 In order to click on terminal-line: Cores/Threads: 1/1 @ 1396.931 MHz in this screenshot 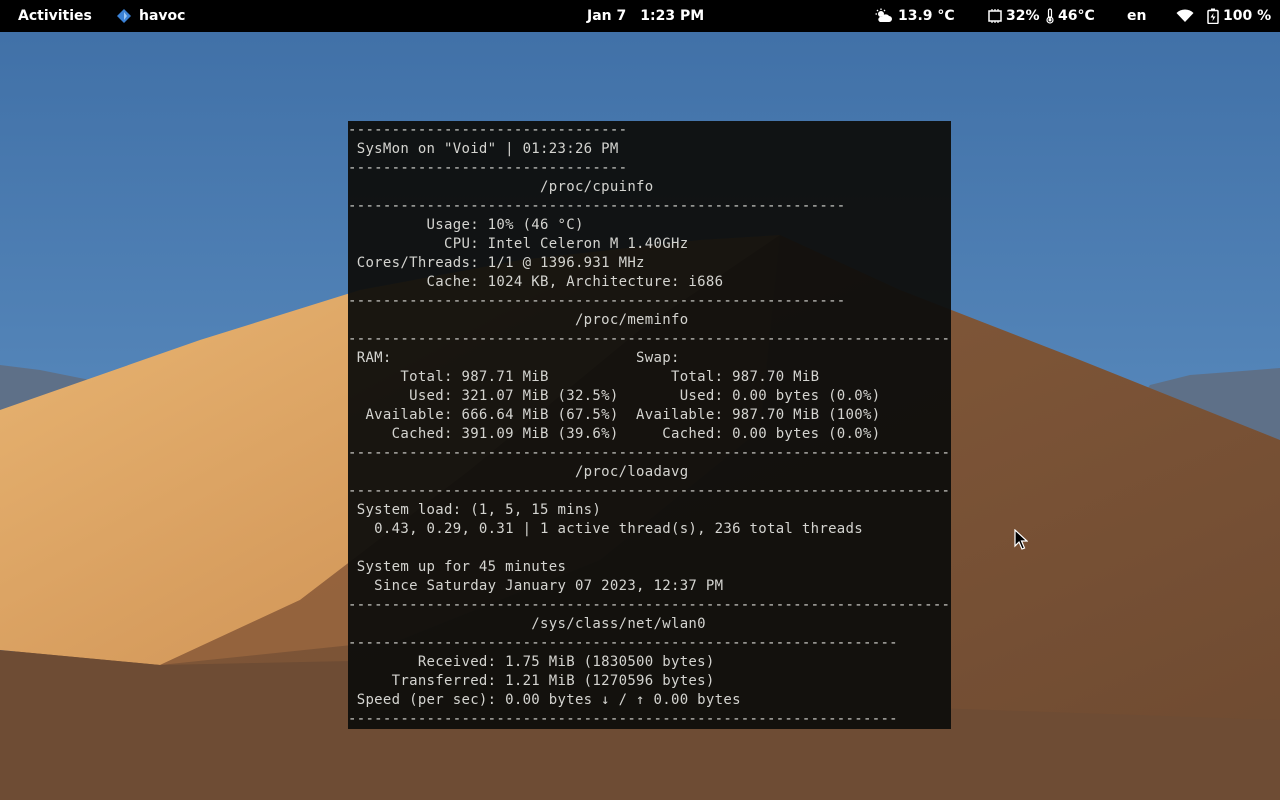, I will do `click(496, 263)`.